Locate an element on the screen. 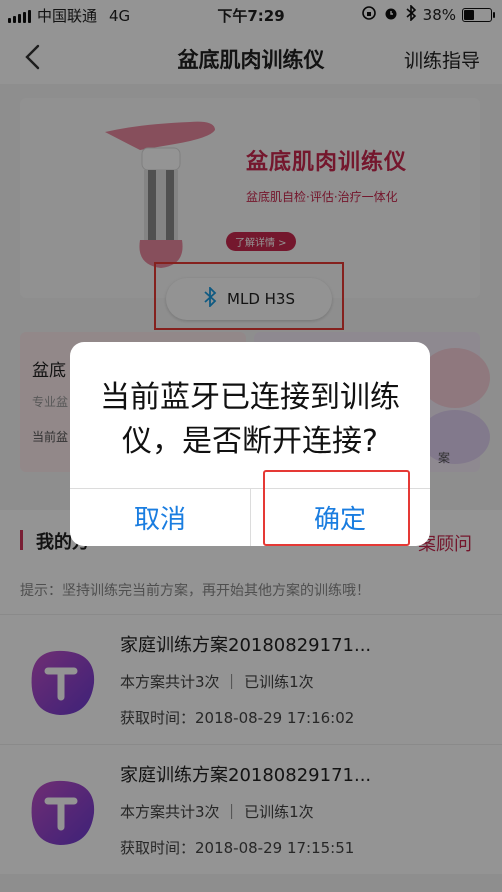 The width and height of the screenshot is (502, 892). dialog-message: 当前蓝牙已连接到训练仪，是否断开连接? is located at coordinates (250, 419).